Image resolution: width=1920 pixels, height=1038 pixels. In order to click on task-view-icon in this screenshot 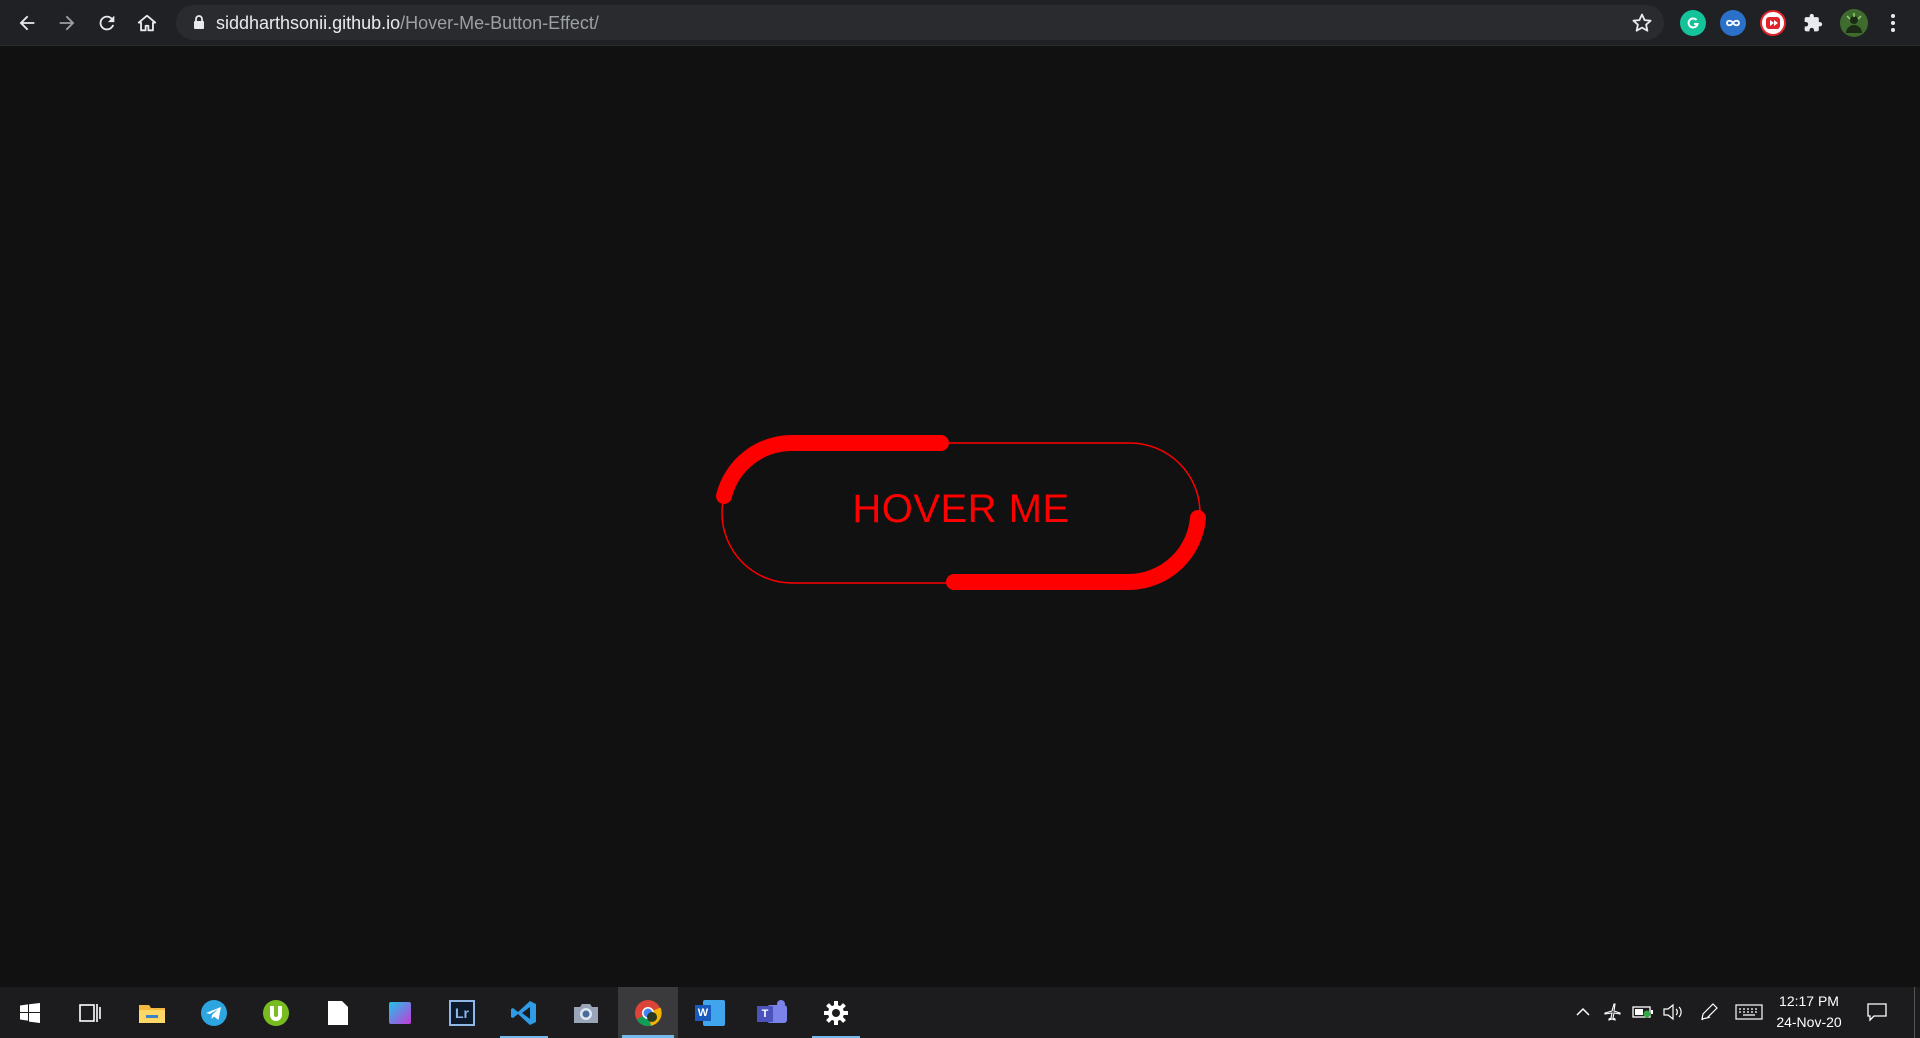, I will do `click(90, 1012)`.